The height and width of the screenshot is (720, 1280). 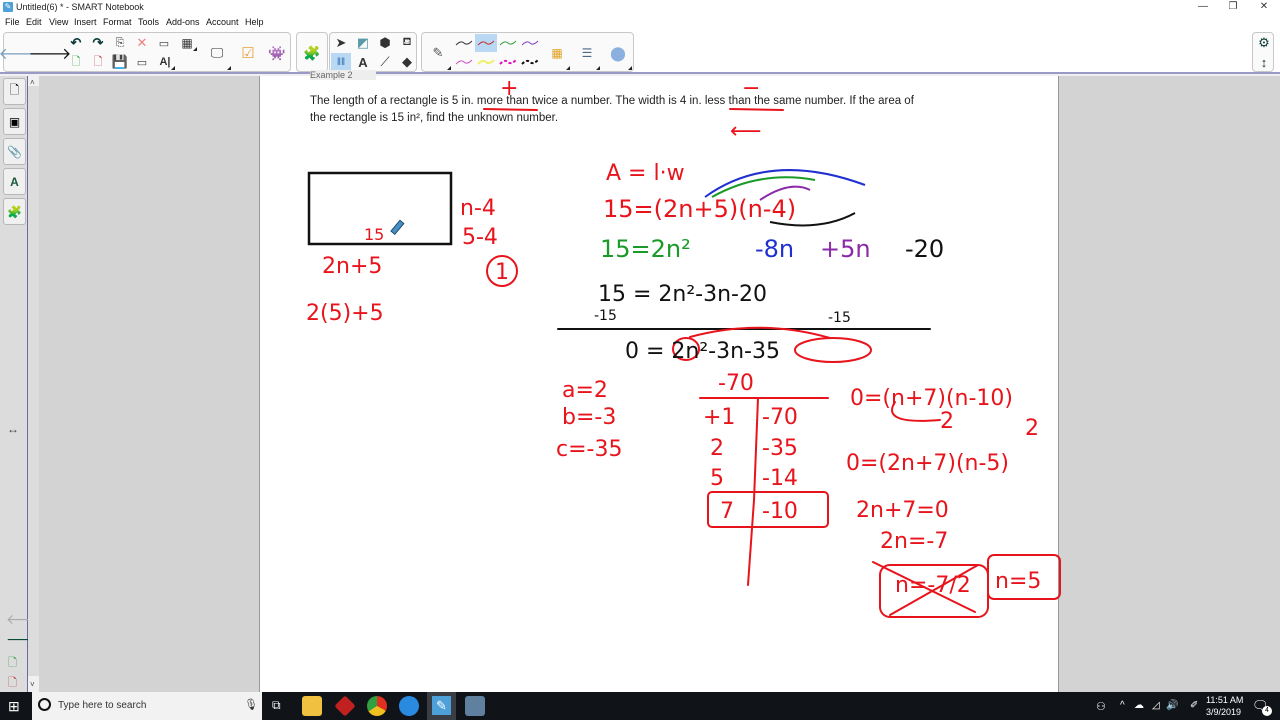 What do you see at coordinates (947, 421) in the screenshot?
I see `ink-f1-div-a: 2` at bounding box center [947, 421].